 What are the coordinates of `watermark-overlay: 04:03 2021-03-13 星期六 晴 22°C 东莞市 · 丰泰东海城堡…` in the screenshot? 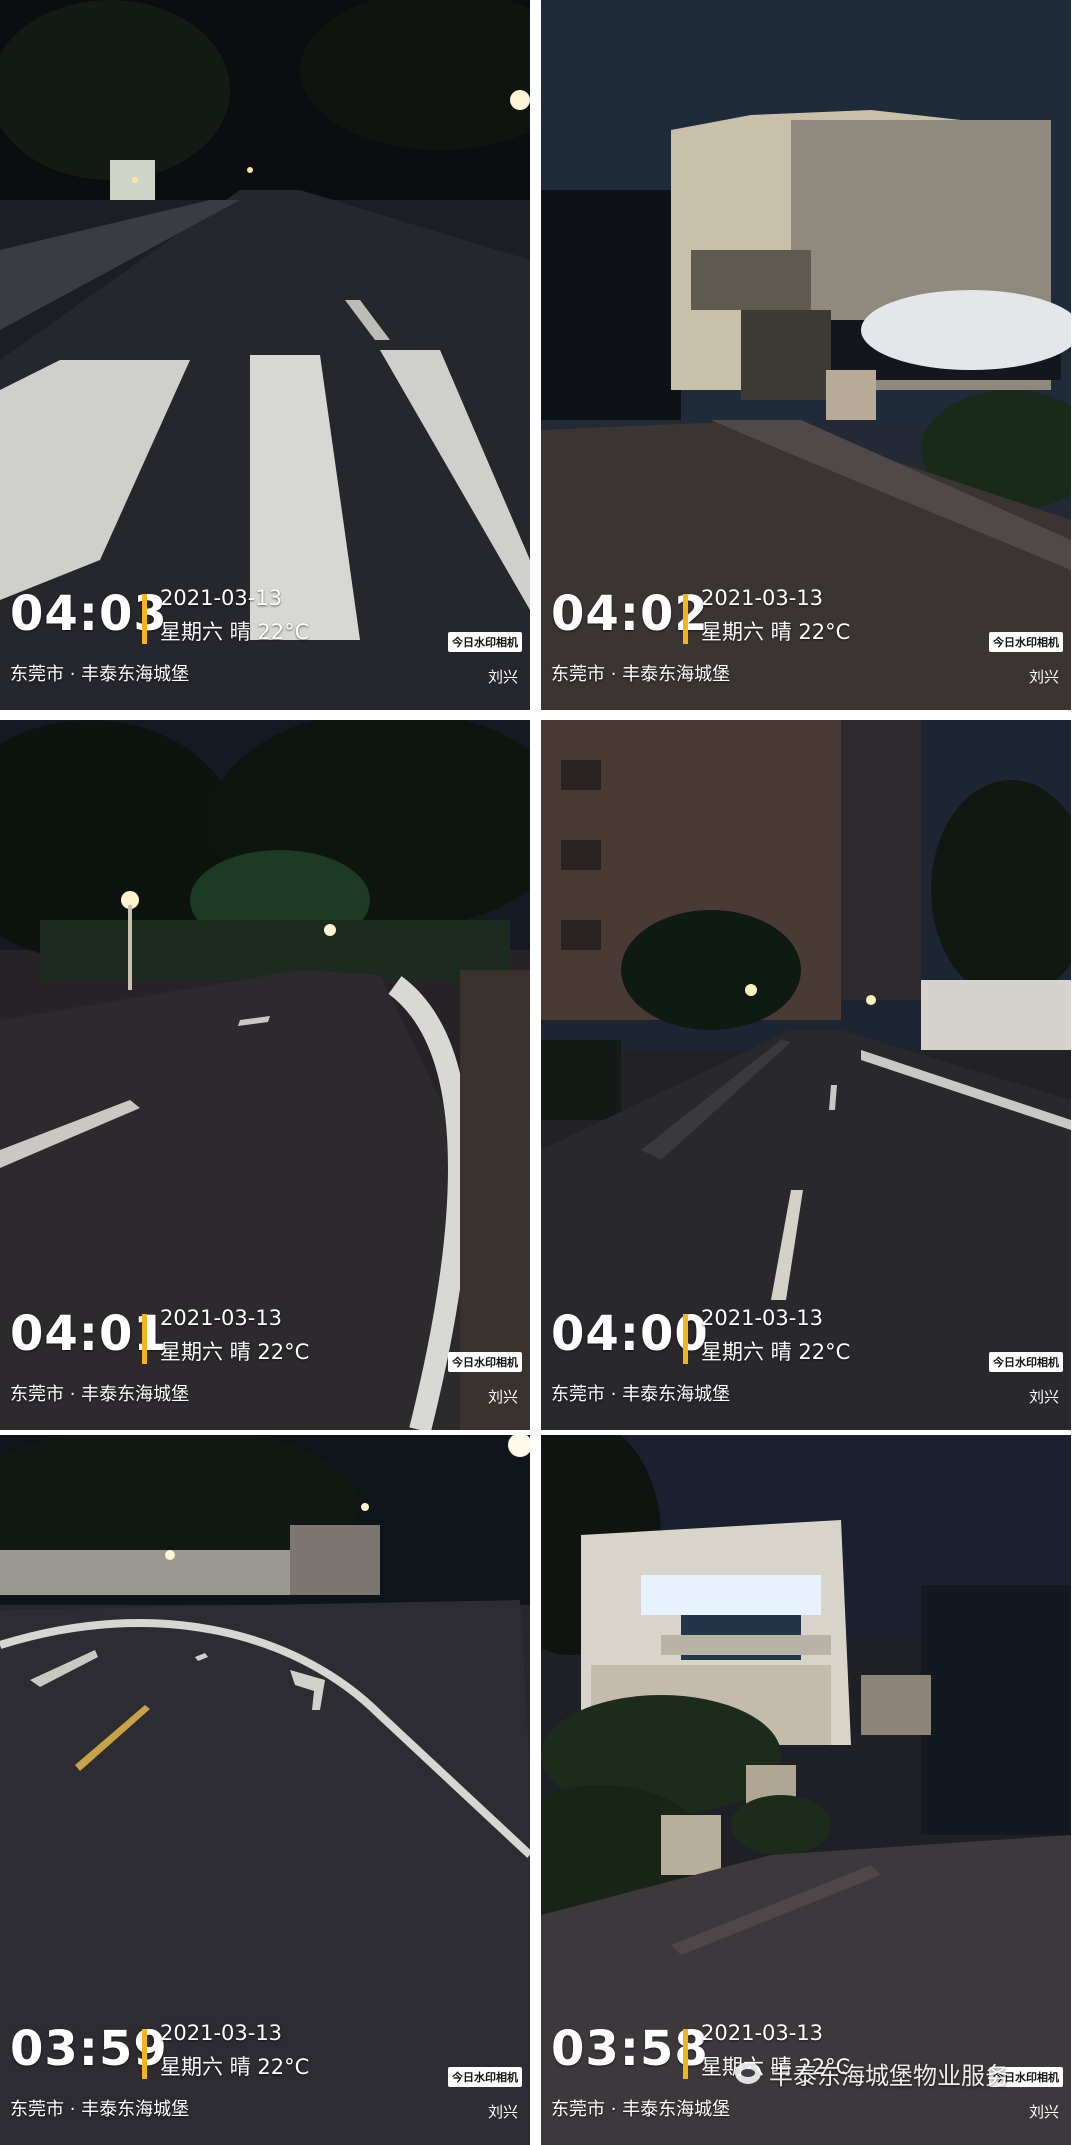 It's located at (265, 645).